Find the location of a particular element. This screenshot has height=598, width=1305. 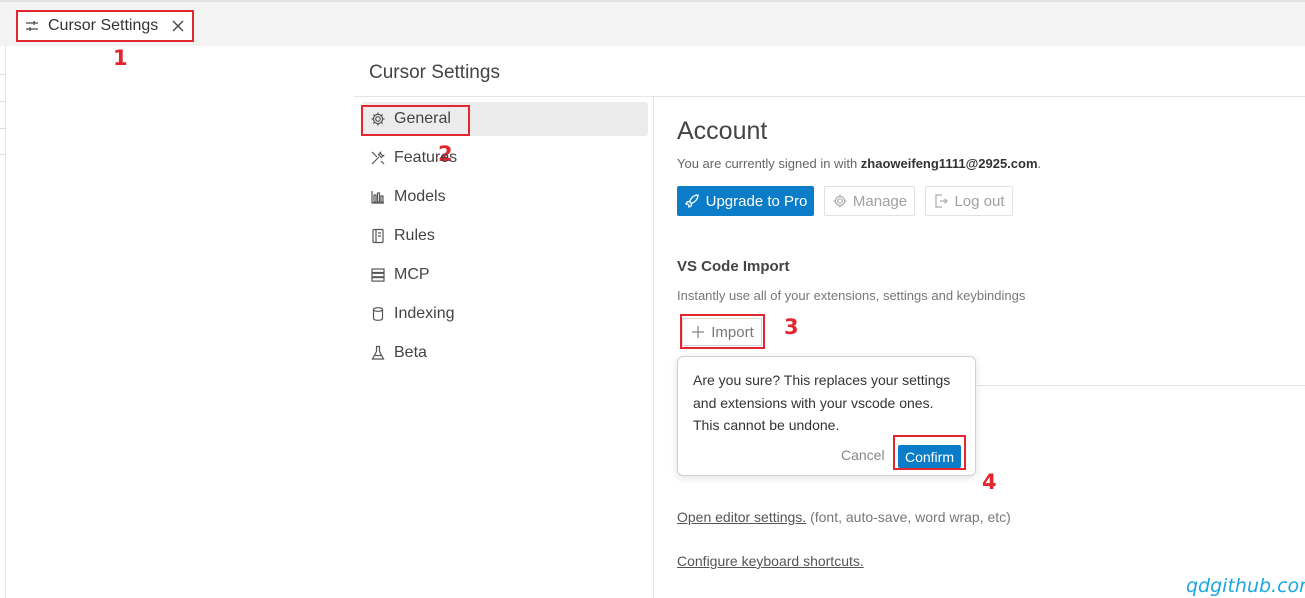

chart-icon is located at coordinates (378, 197).